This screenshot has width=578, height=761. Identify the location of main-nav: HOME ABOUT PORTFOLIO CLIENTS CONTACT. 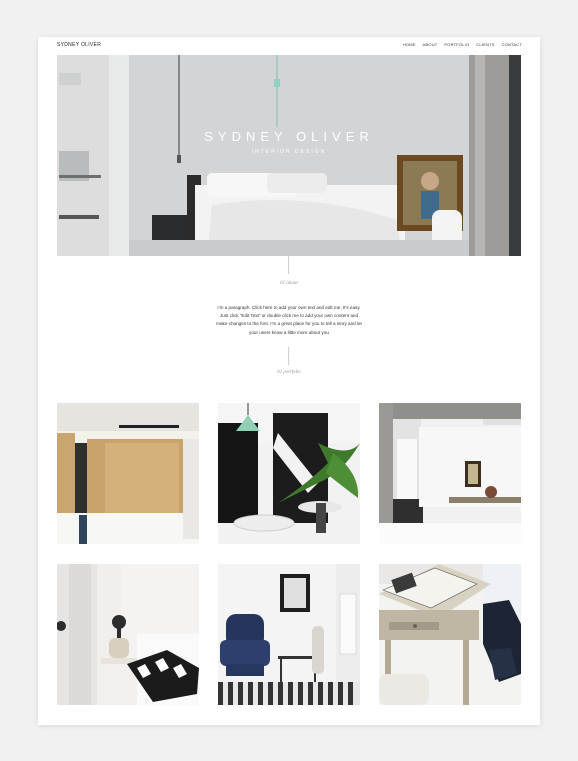
(462, 44).